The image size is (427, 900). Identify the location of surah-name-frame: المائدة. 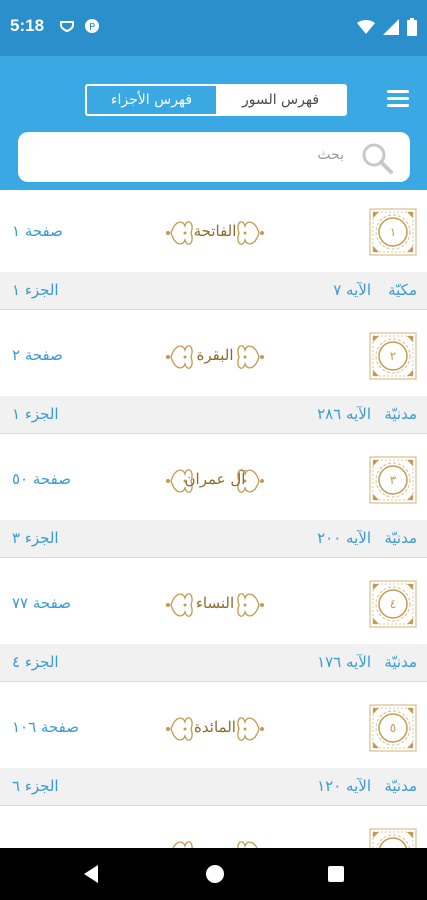
(215, 729).